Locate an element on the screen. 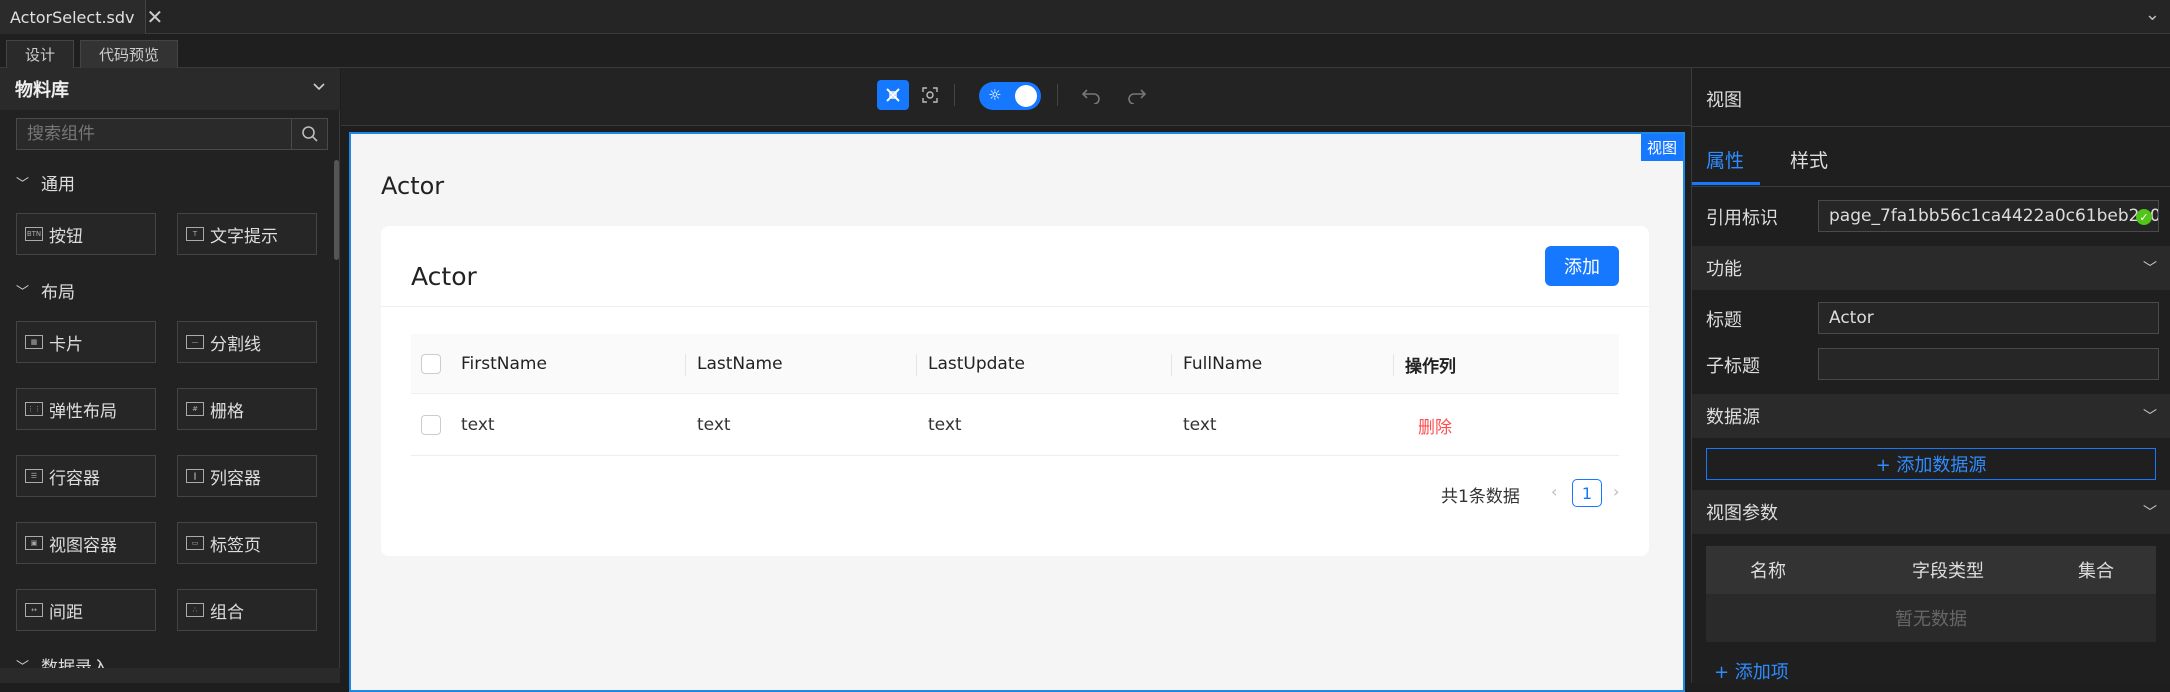 The width and height of the screenshot is (2170, 692). component-flex-layout: ⋮⋮ 弹性布局 is located at coordinates (86, 409).